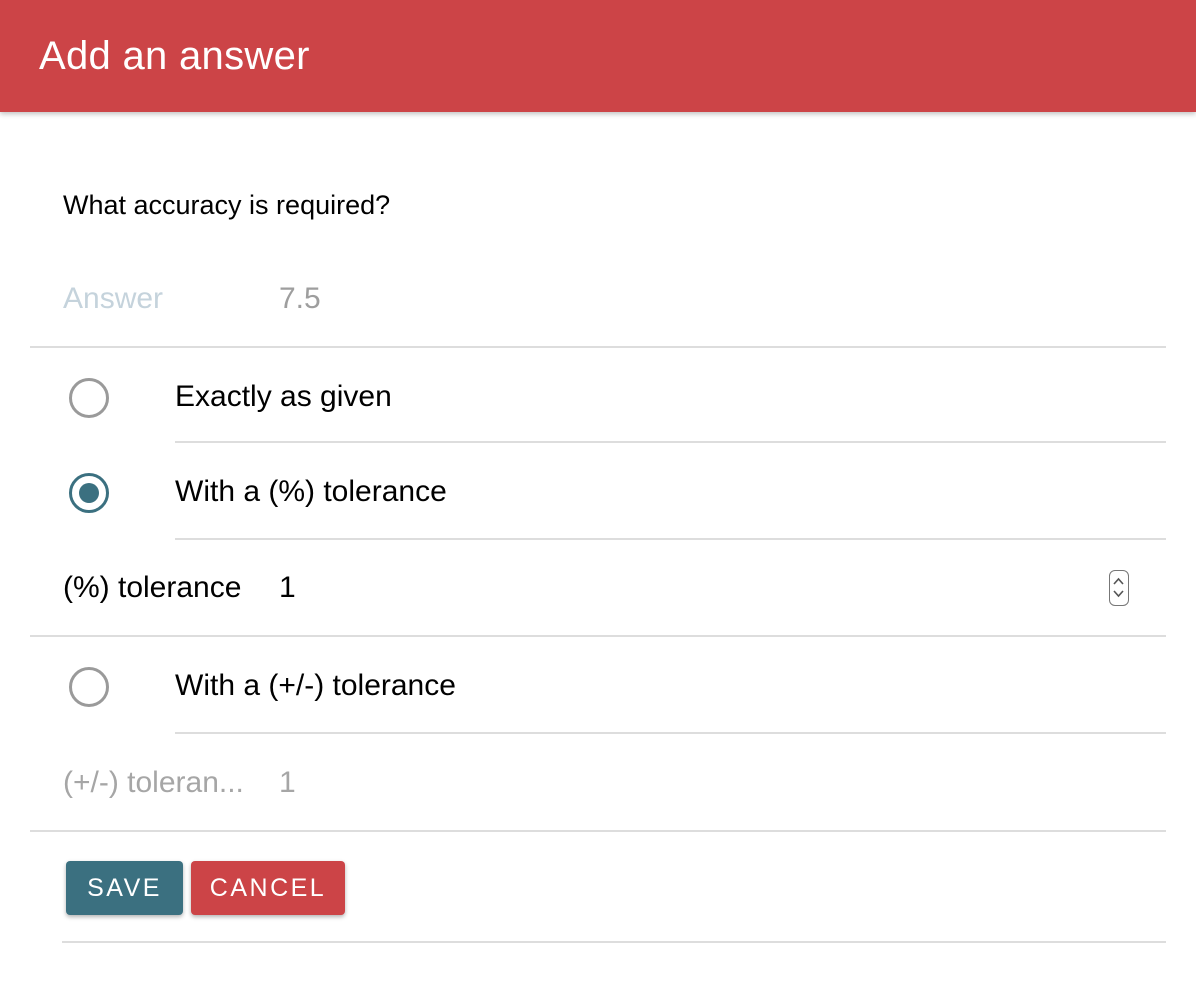 Image resolution: width=1196 pixels, height=984 pixels. I want to click on radio-selected-dot, so click(89, 493).